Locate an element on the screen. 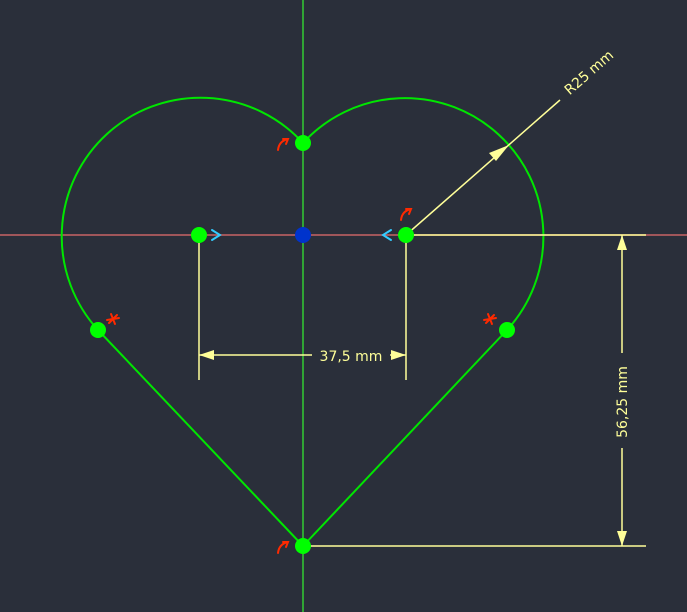  left-line is located at coordinates (200, 438).